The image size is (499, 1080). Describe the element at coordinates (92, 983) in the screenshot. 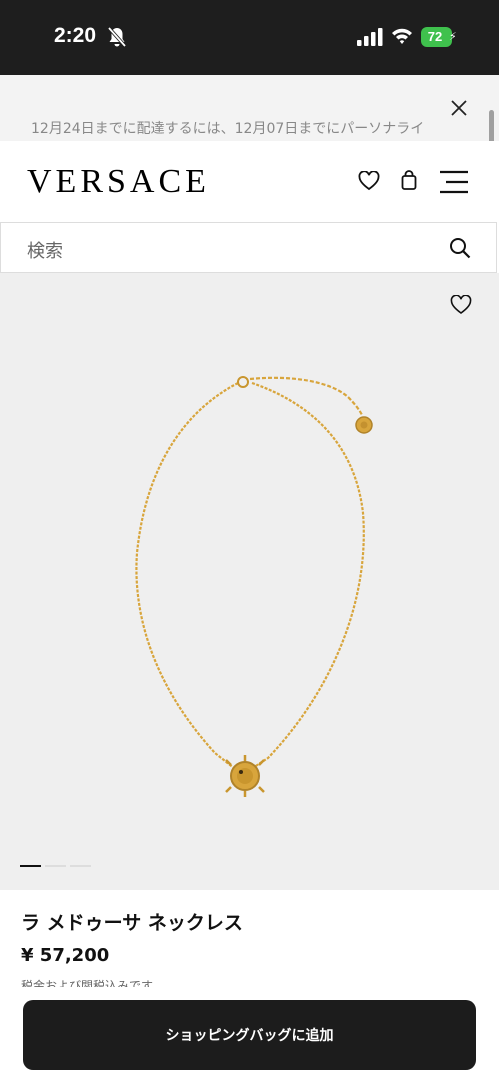

I see `tax-note: 税金および関税込みです。` at that location.